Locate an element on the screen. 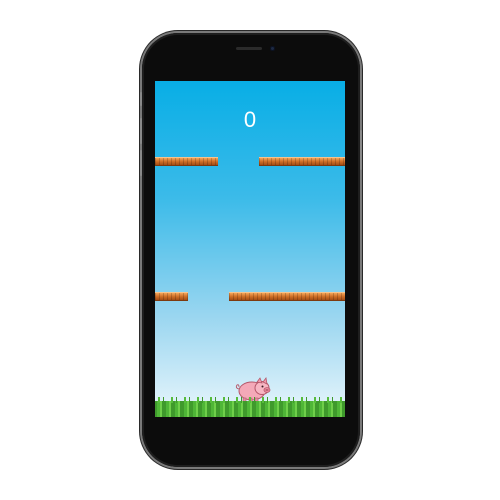  grass-ground is located at coordinates (250, 407).